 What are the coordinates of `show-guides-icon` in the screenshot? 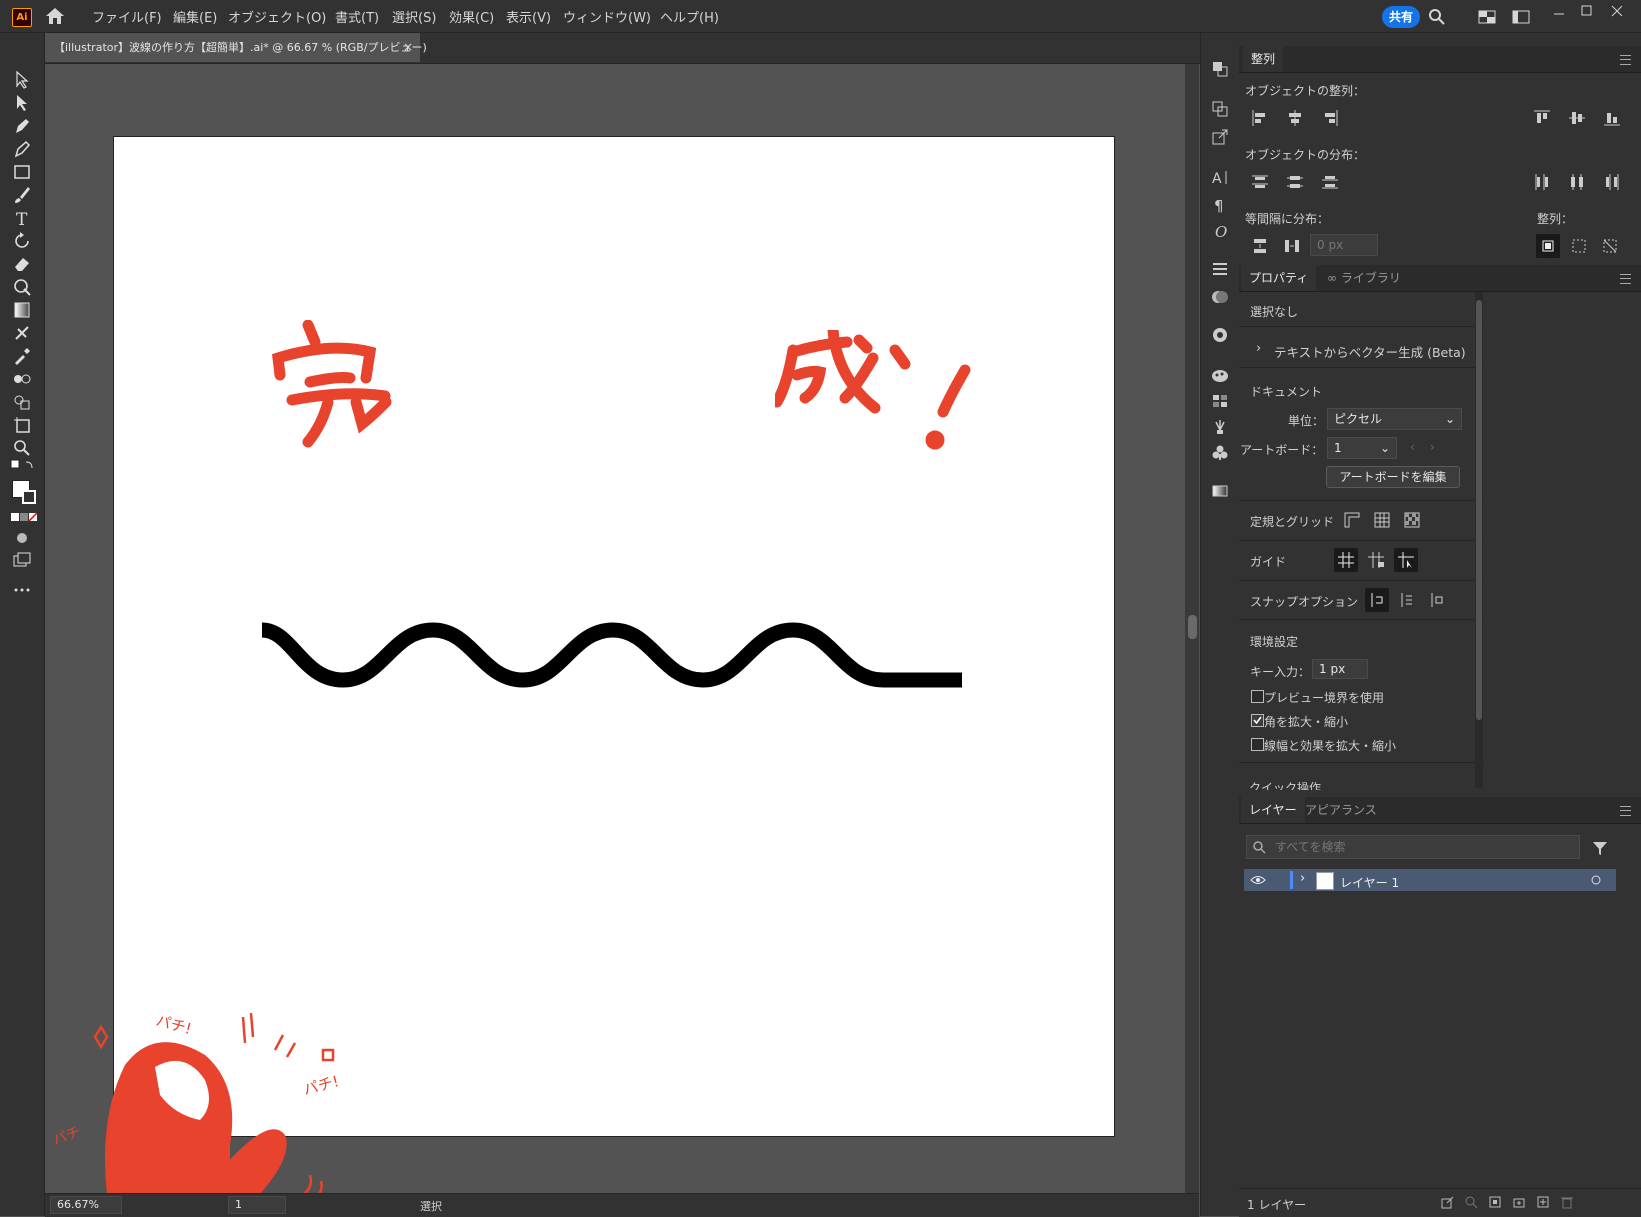 It's located at (1346, 560).